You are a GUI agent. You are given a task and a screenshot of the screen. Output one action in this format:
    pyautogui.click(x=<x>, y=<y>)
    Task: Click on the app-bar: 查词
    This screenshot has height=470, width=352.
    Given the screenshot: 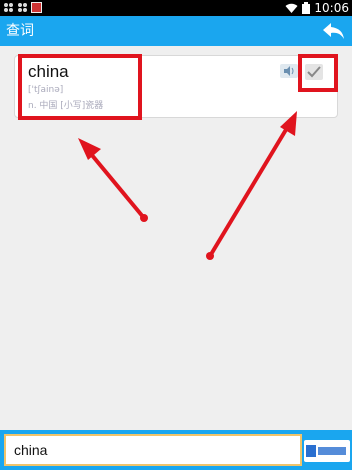 What is the action you would take?
    pyautogui.click(x=176, y=31)
    